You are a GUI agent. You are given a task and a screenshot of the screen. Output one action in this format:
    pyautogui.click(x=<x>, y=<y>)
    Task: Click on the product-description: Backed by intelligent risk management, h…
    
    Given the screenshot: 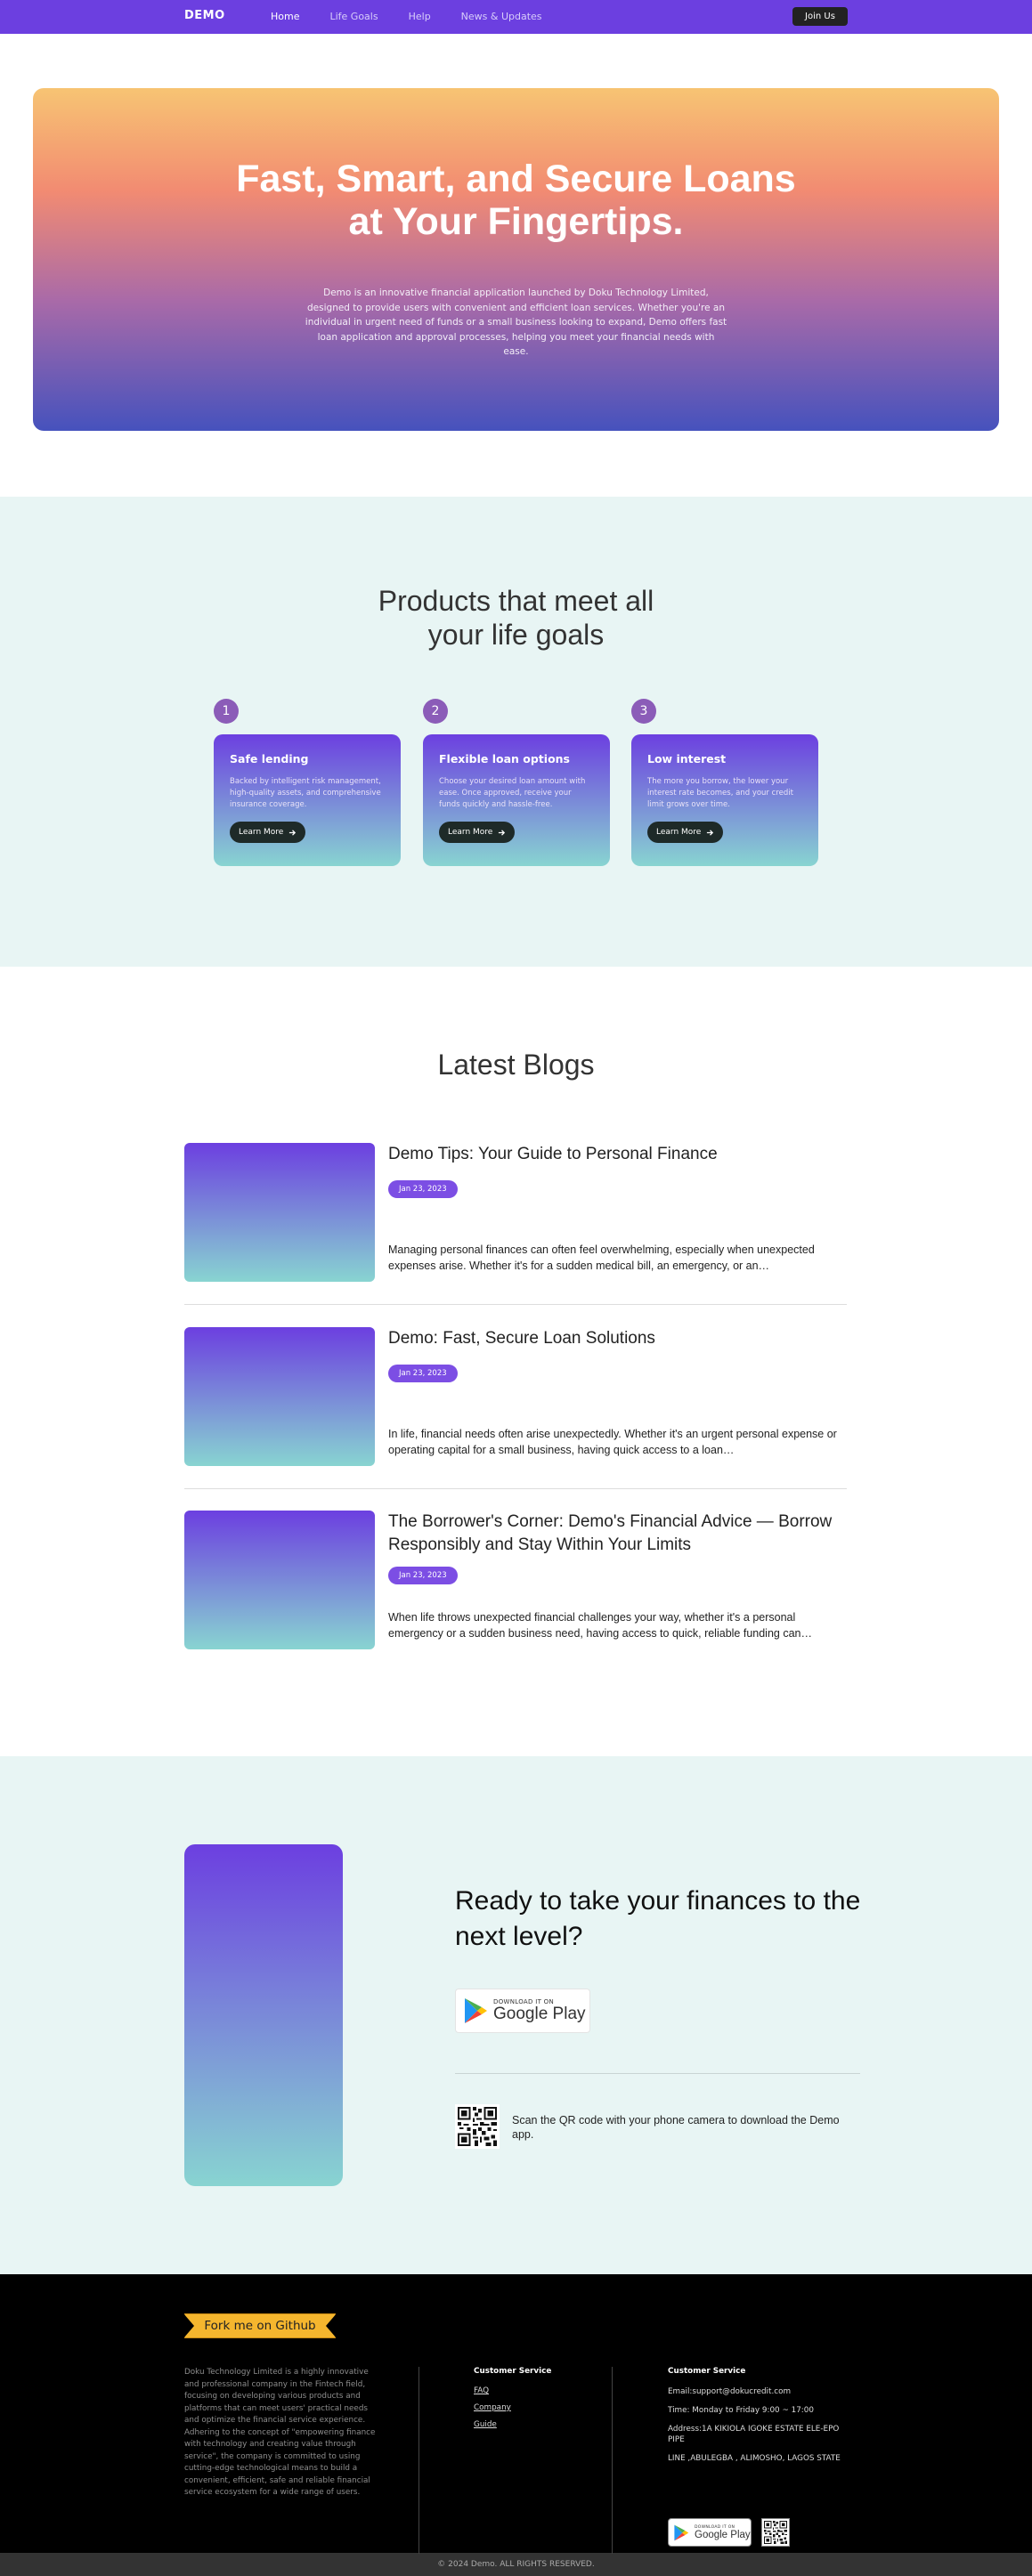 What is the action you would take?
    pyautogui.click(x=305, y=793)
    